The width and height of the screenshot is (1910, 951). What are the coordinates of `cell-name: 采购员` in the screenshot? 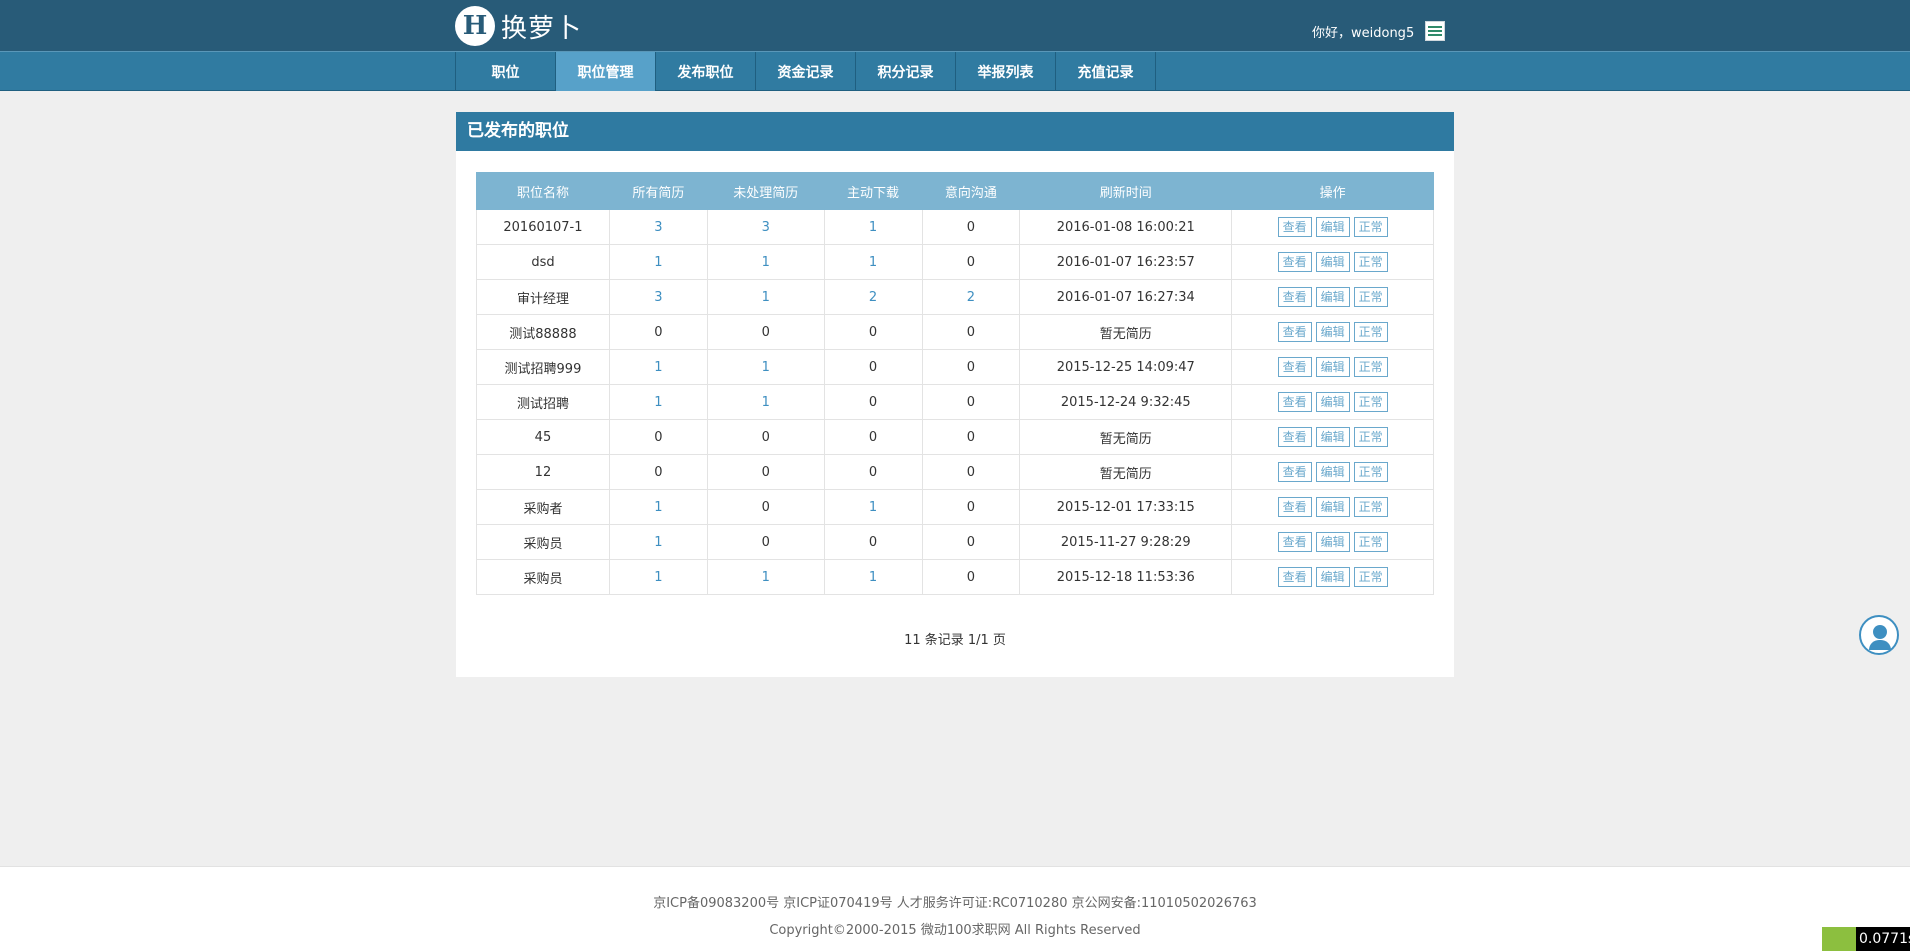 It's located at (543, 542).